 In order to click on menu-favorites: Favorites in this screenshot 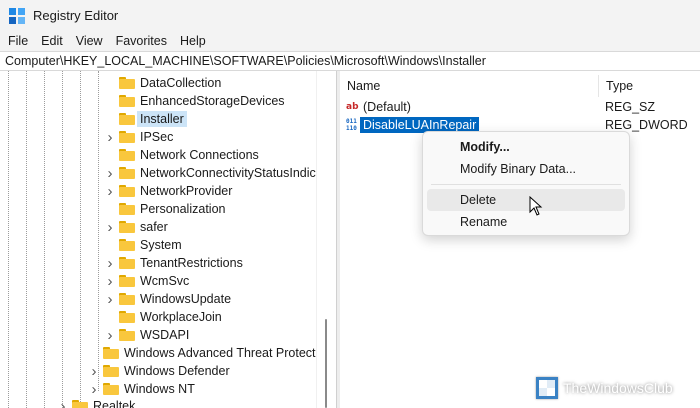, I will do `click(141, 41)`.